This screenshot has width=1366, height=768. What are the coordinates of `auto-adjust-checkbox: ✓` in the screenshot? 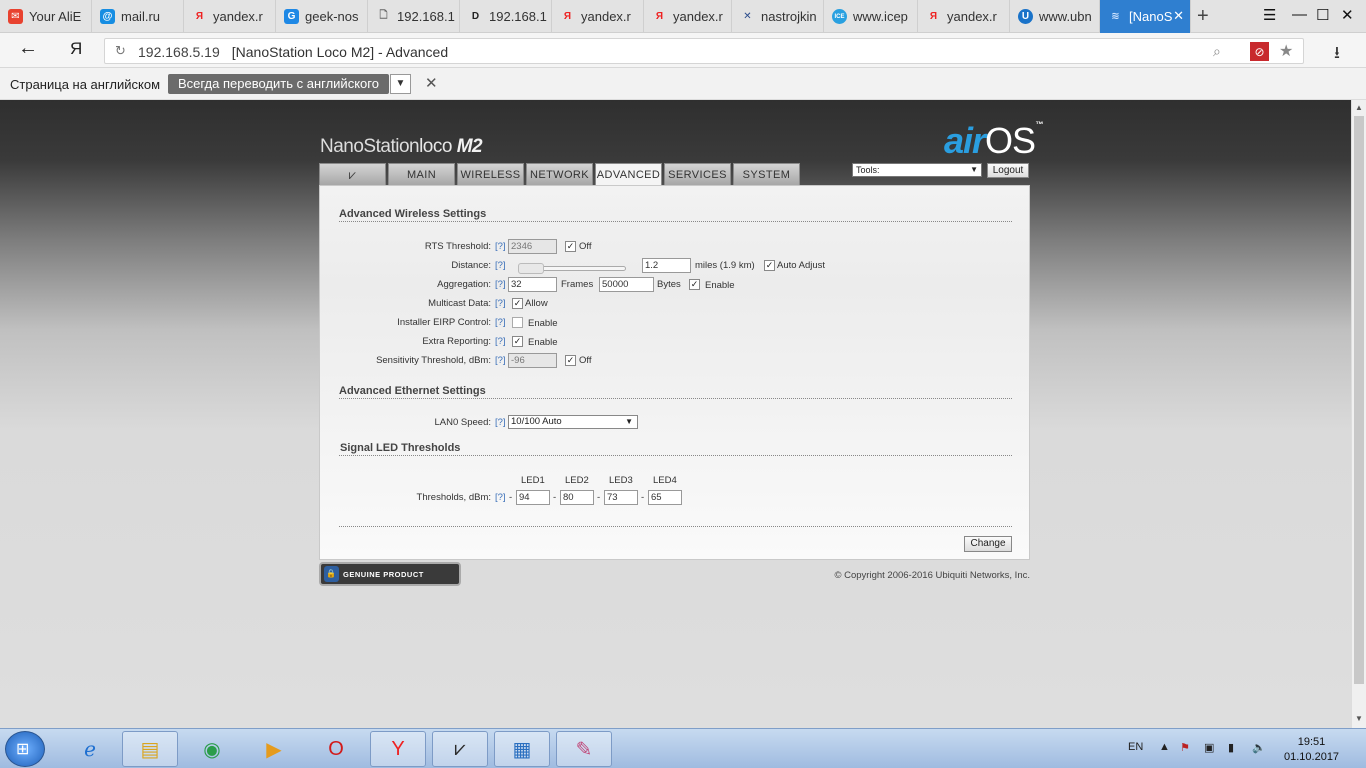 It's located at (769, 265).